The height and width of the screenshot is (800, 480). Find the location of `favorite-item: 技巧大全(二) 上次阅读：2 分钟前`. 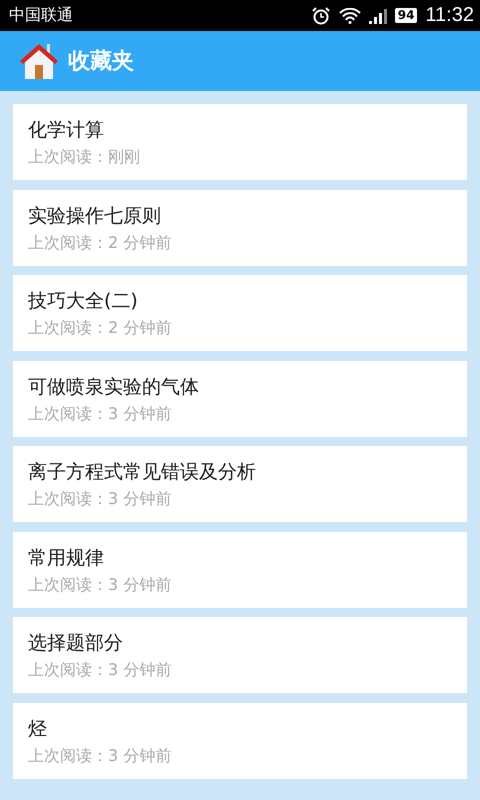

favorite-item: 技巧大全(二) 上次阅读：2 分钟前 is located at coordinates (240, 313).